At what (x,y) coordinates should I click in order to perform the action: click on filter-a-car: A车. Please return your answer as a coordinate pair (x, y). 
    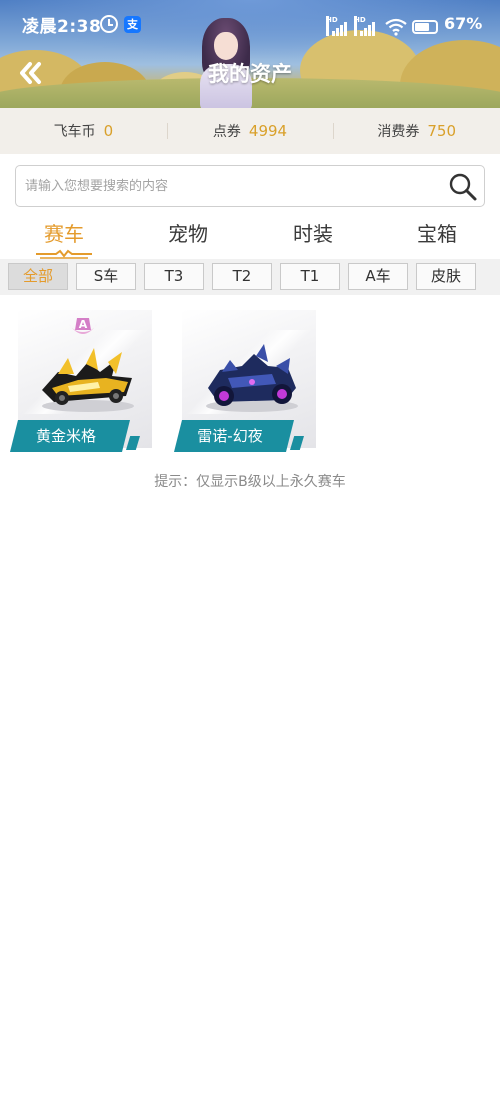
    Looking at the image, I should click on (378, 276).